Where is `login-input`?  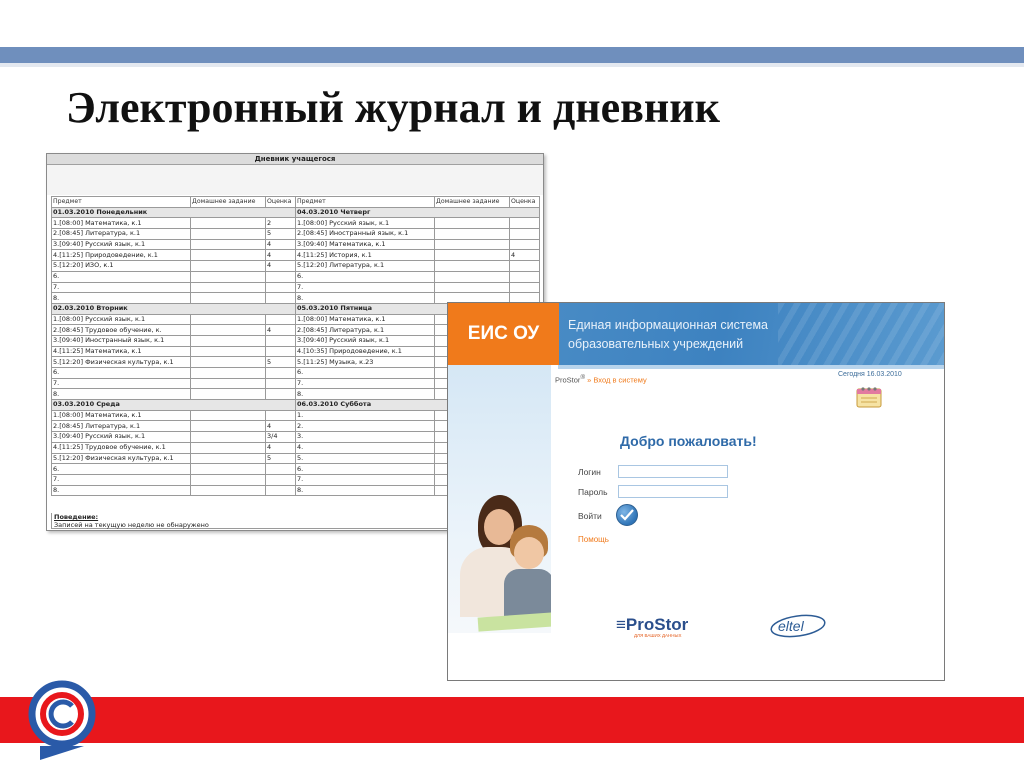 login-input is located at coordinates (673, 471).